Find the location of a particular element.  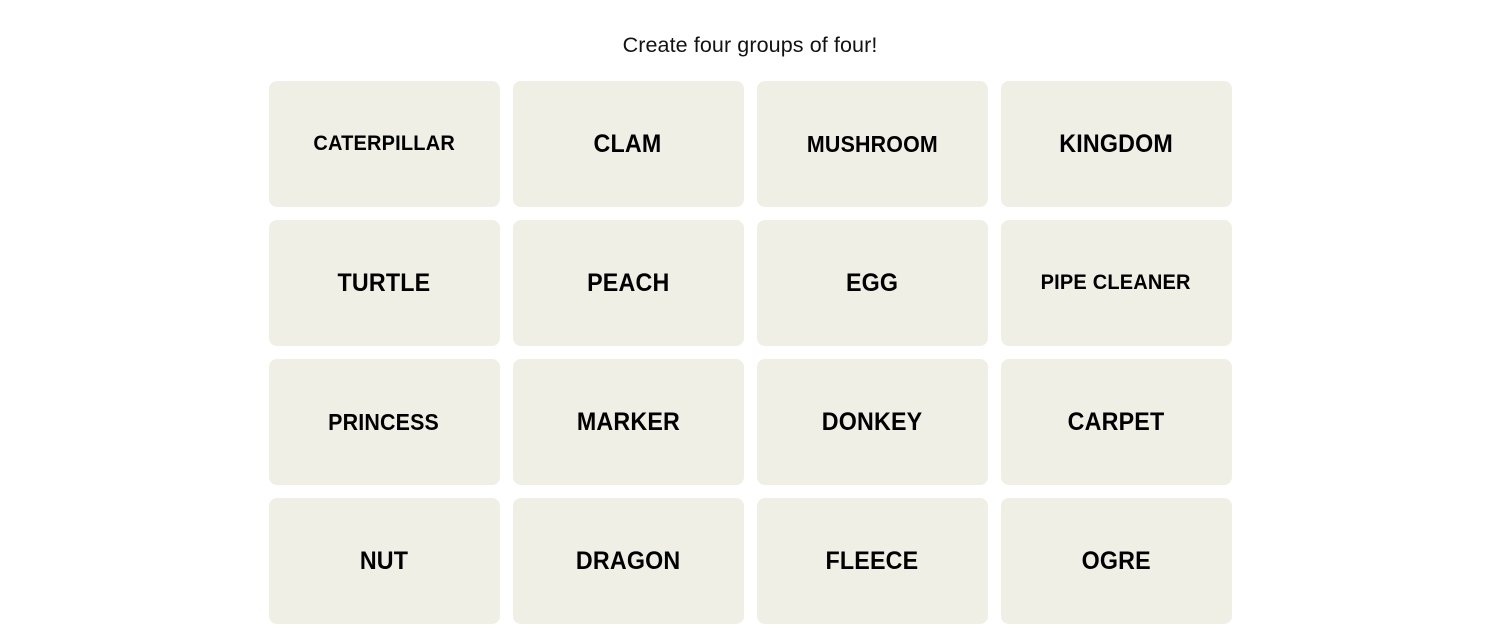

word-tile: CARPET is located at coordinates (1116, 422).